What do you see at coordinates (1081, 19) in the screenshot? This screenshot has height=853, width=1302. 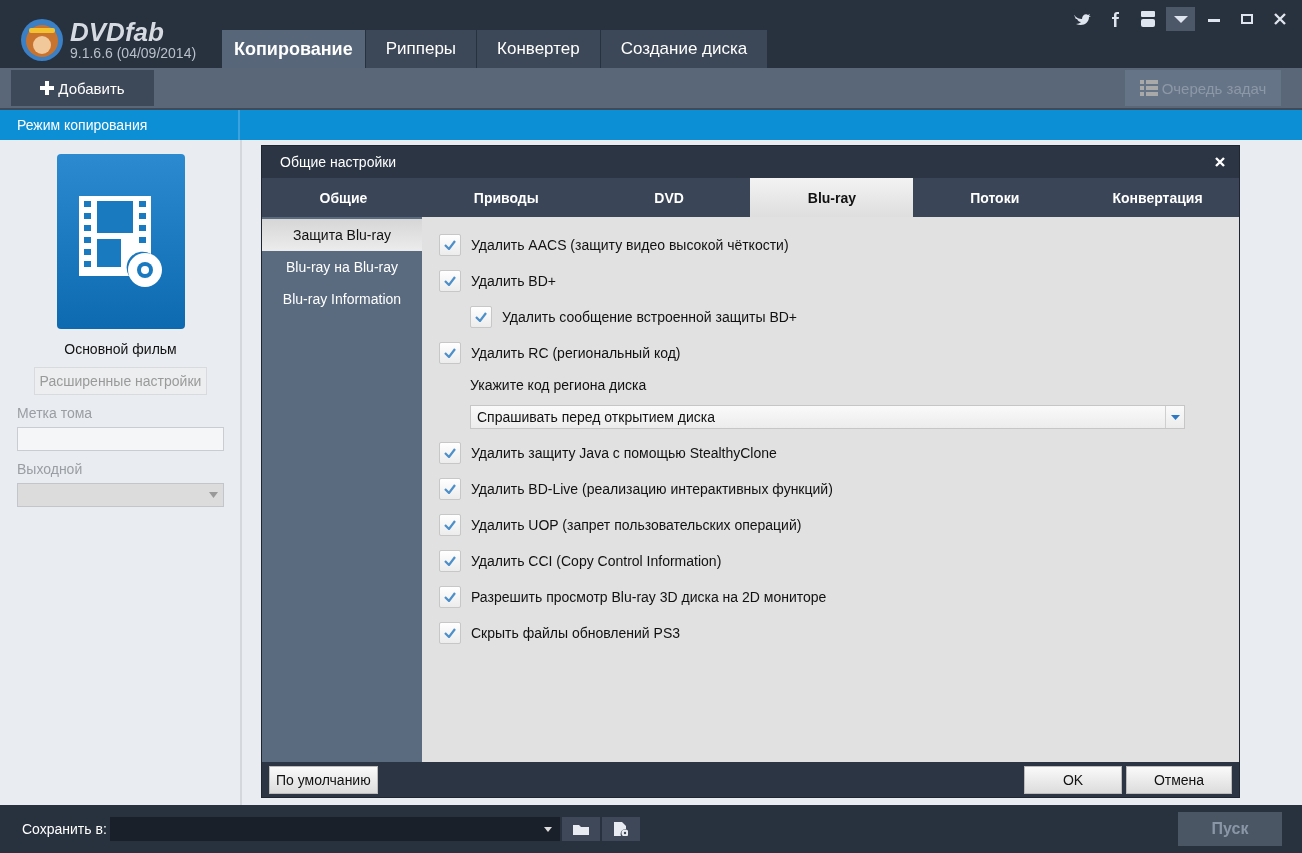 I see `twitter-icon` at bounding box center [1081, 19].